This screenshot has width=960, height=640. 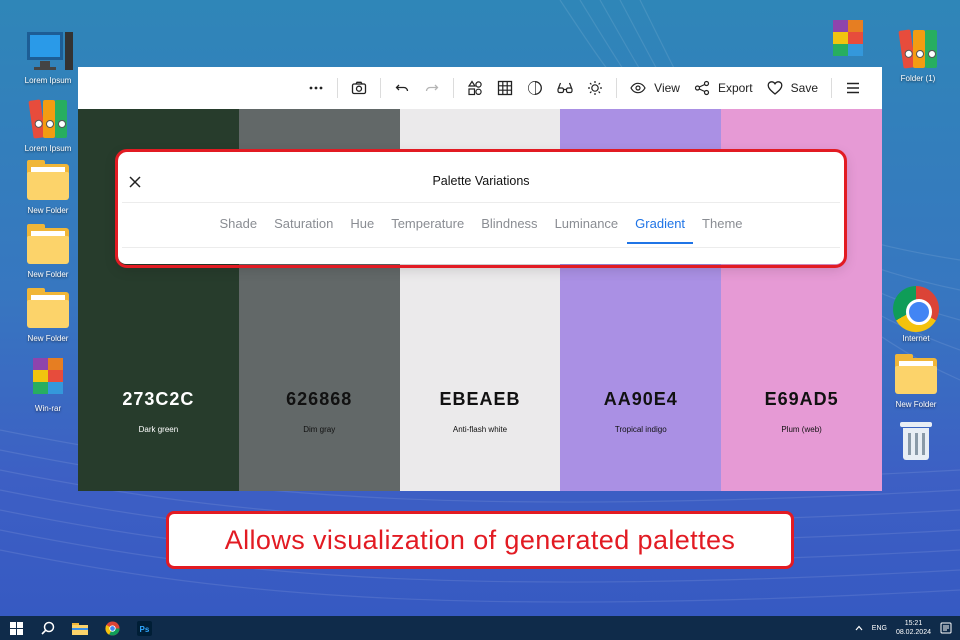 I want to click on recycle-bin-icon, so click(x=916, y=441).